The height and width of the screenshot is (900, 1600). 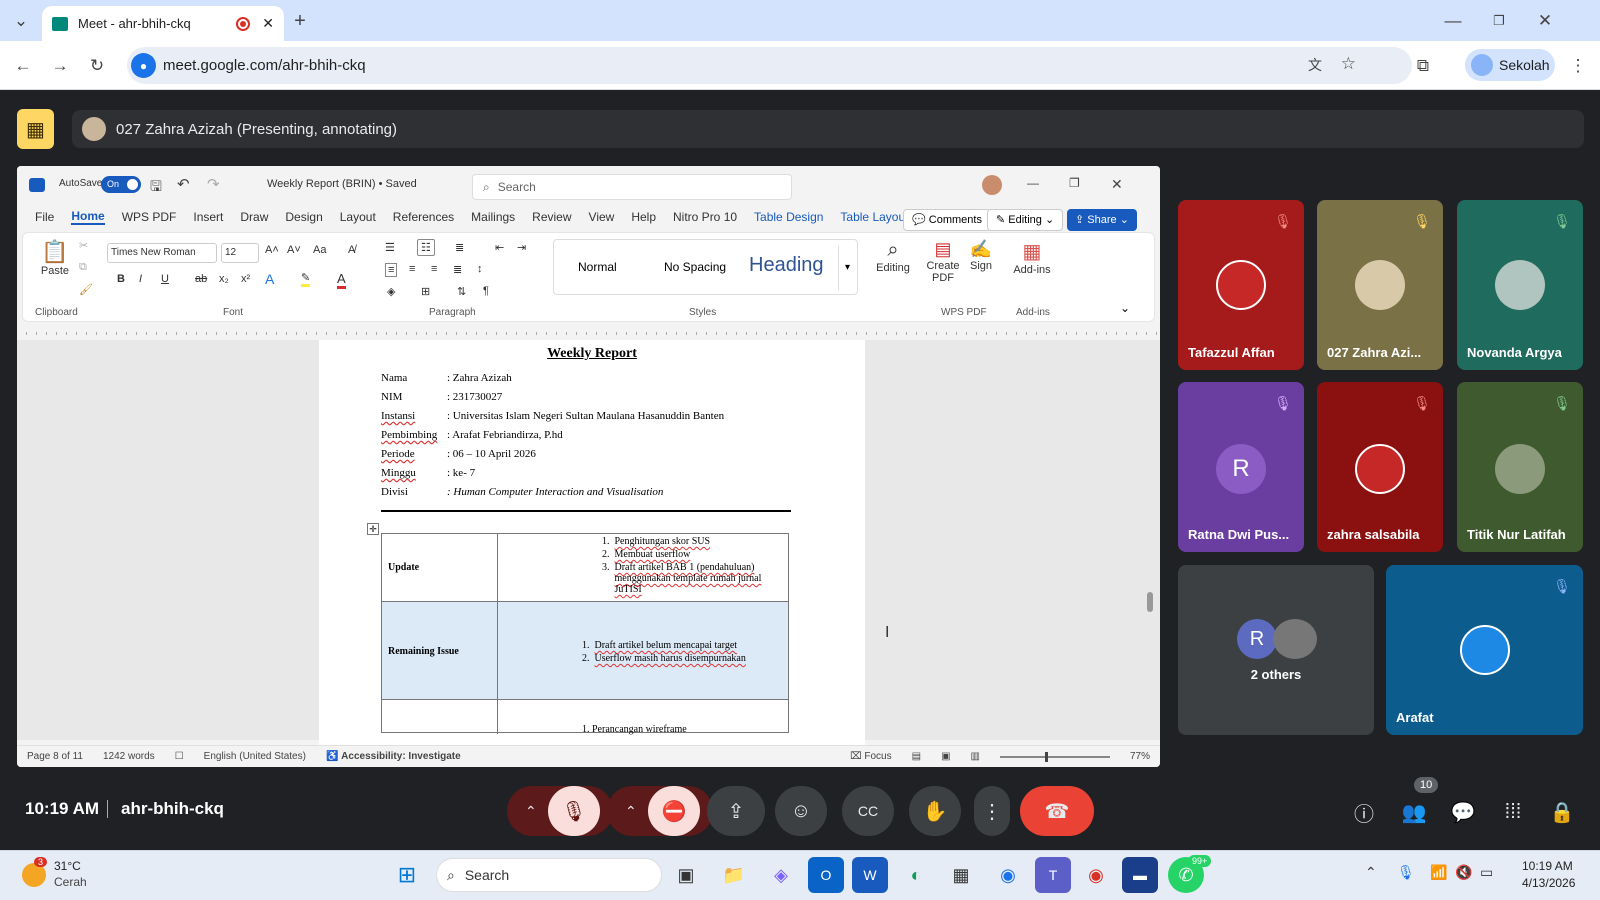 What do you see at coordinates (60, 66) in the screenshot?
I see `forward-icon: →` at bounding box center [60, 66].